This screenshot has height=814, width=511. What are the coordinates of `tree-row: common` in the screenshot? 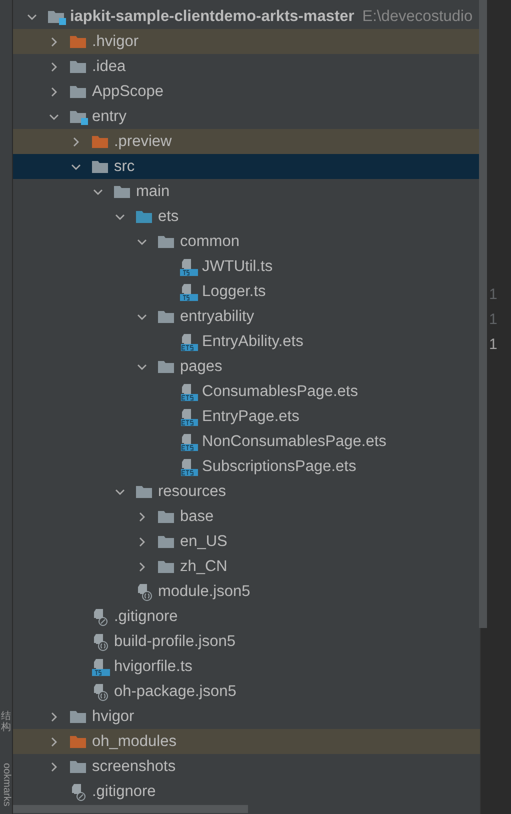 It's located at (246, 241).